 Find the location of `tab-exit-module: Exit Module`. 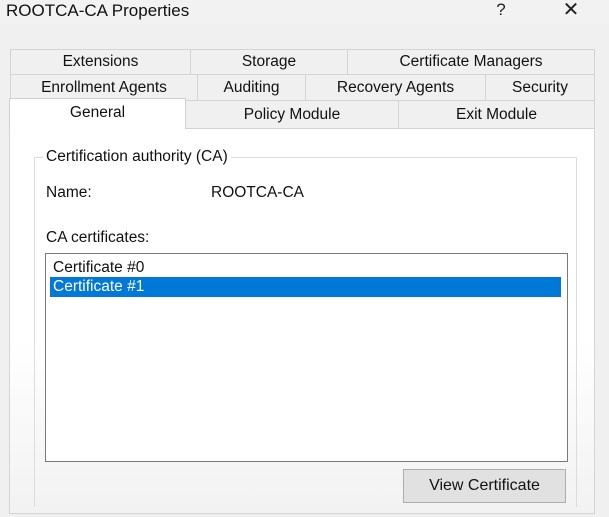

tab-exit-module: Exit Module is located at coordinates (496, 114).